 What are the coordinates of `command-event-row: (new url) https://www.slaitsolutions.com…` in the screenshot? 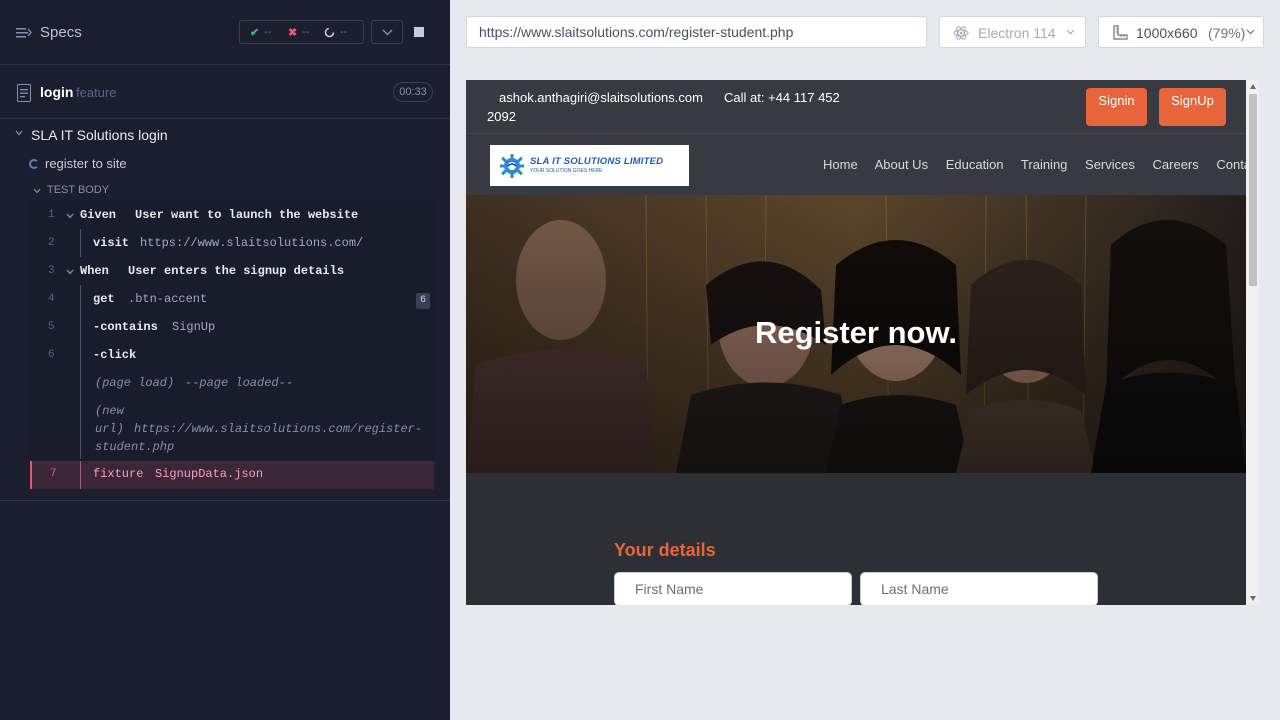 It's located at (232, 428).